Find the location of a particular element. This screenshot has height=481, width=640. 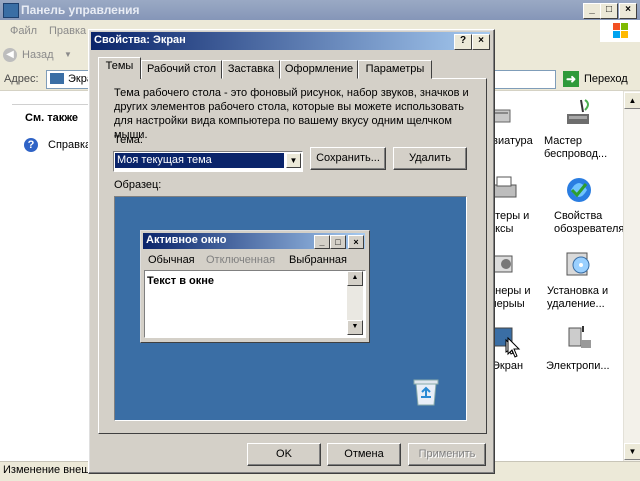

add-remove-programs-icon is located at coordinates (579, 263).